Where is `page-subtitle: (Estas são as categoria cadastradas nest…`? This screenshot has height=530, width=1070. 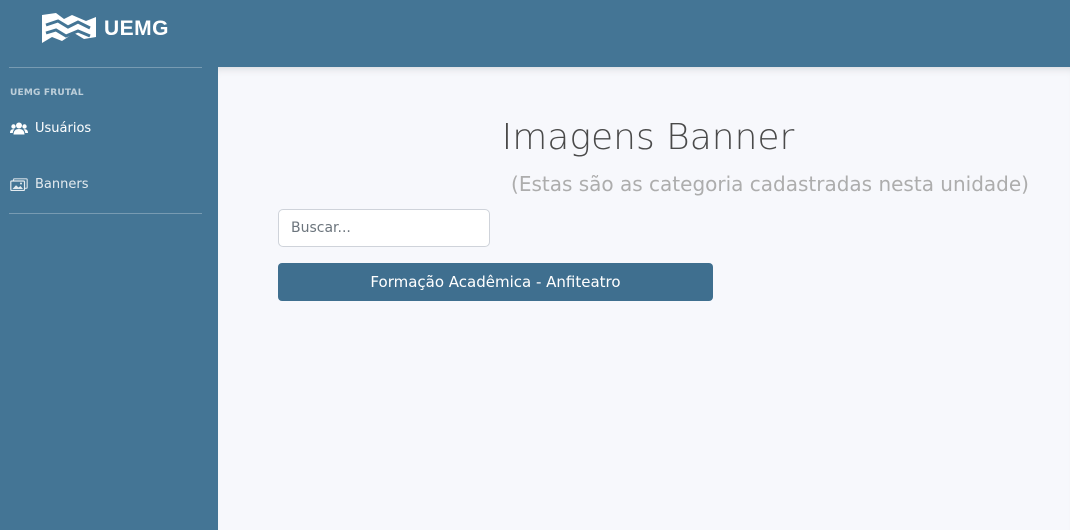 page-subtitle: (Estas são as categoria cadastradas nest… is located at coordinates (770, 184).